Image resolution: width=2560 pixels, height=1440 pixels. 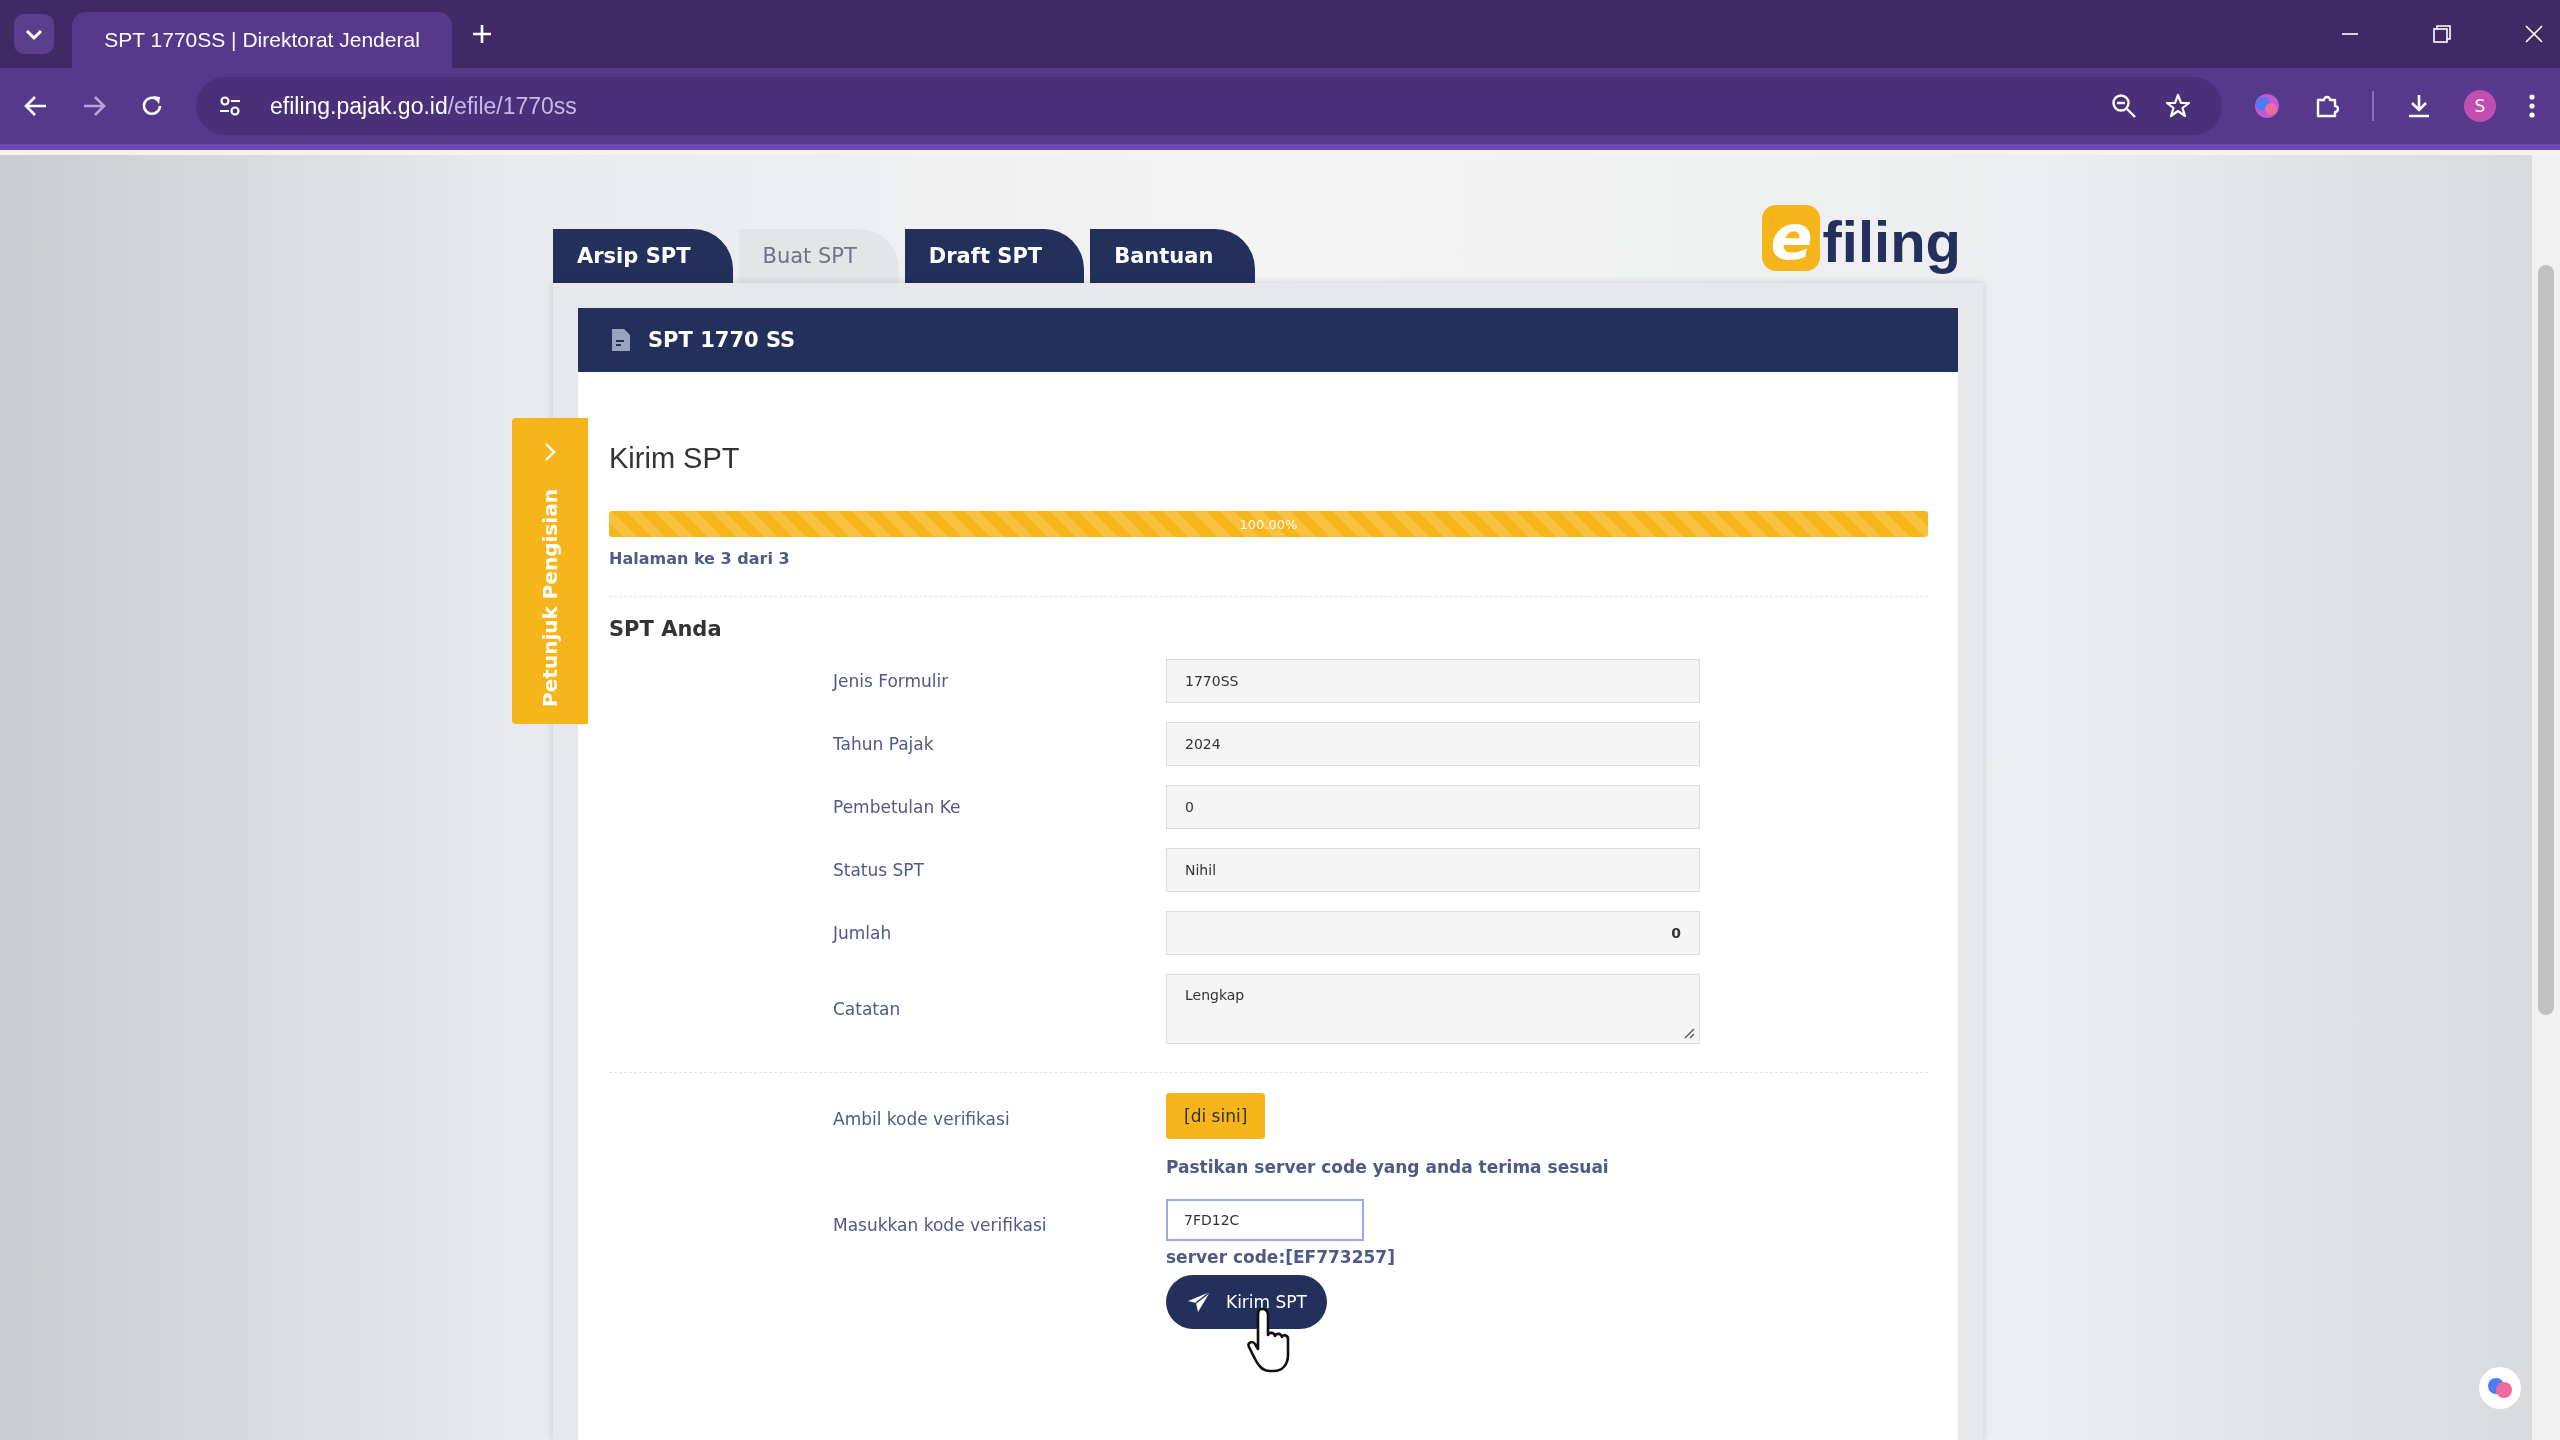 I want to click on document-icon, so click(x=621, y=340).